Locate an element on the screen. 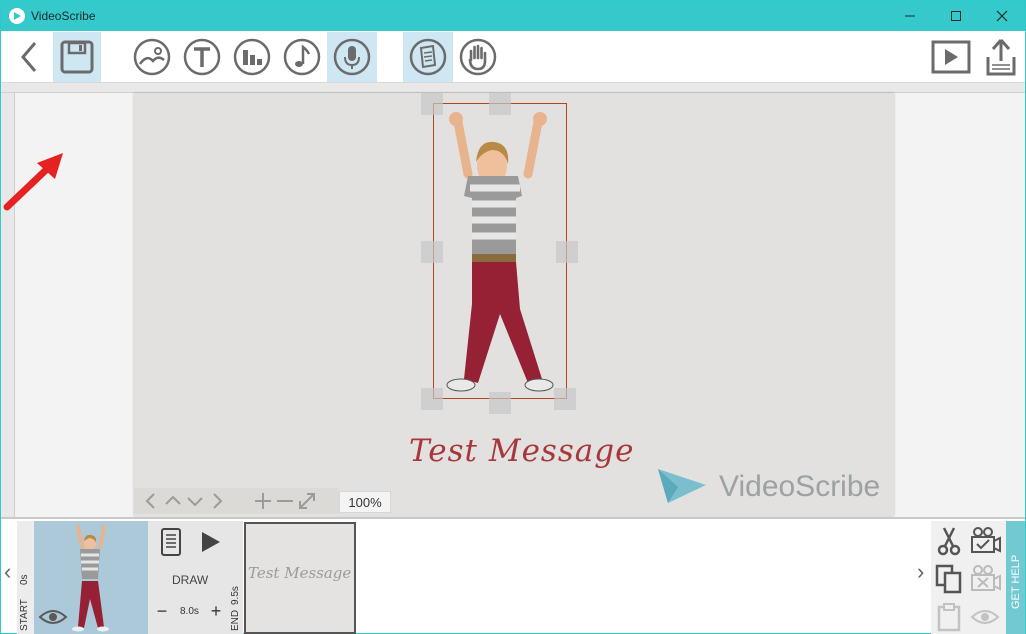  text-icon is located at coordinates (202, 57).